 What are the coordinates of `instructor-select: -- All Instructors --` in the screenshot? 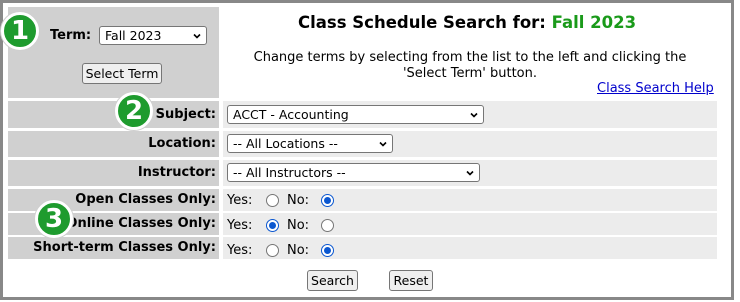 It's located at (353, 172).